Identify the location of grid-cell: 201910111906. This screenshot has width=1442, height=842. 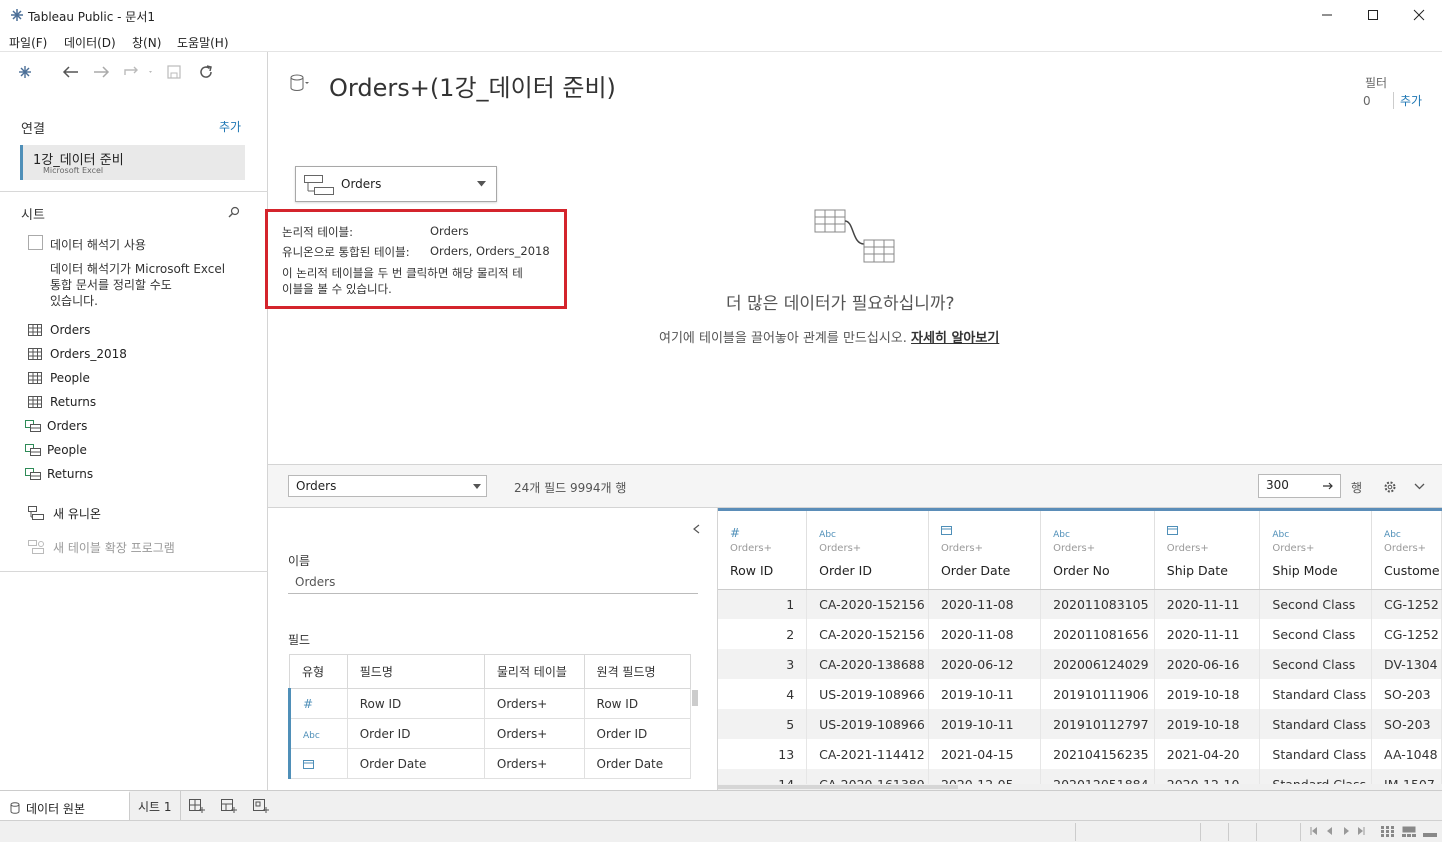
(1097, 694).